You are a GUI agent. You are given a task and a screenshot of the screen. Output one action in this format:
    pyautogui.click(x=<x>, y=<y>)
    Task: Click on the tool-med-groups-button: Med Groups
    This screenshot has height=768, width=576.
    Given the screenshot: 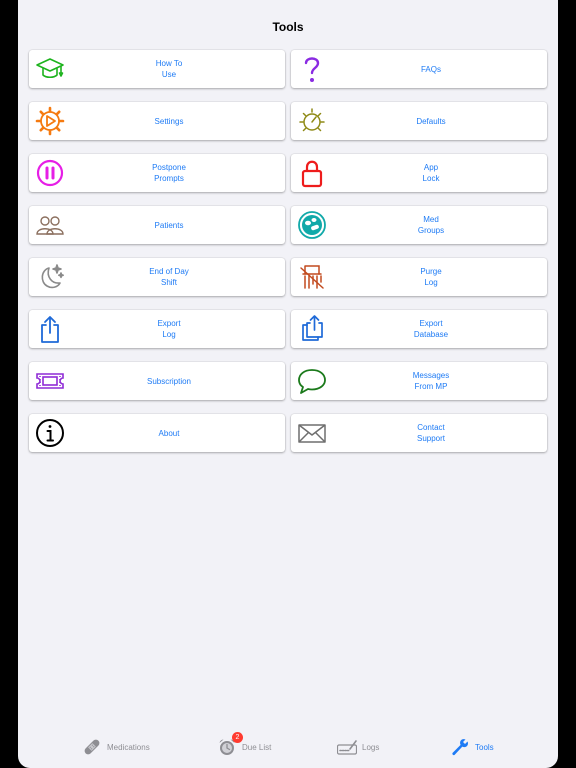 What is the action you would take?
    pyautogui.click(x=419, y=225)
    